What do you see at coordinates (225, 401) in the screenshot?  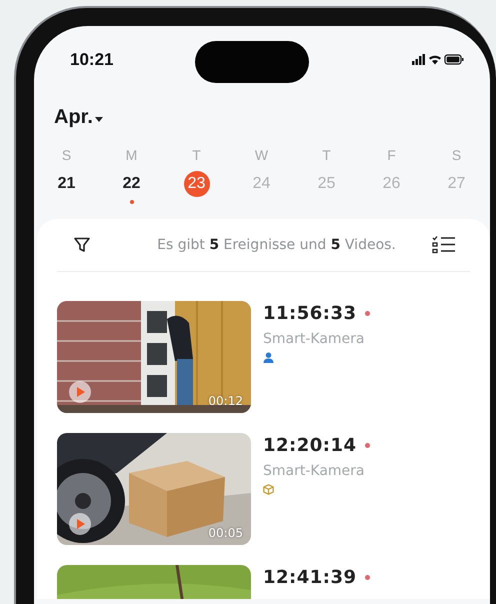 I see `video-duration: 00:12` at bounding box center [225, 401].